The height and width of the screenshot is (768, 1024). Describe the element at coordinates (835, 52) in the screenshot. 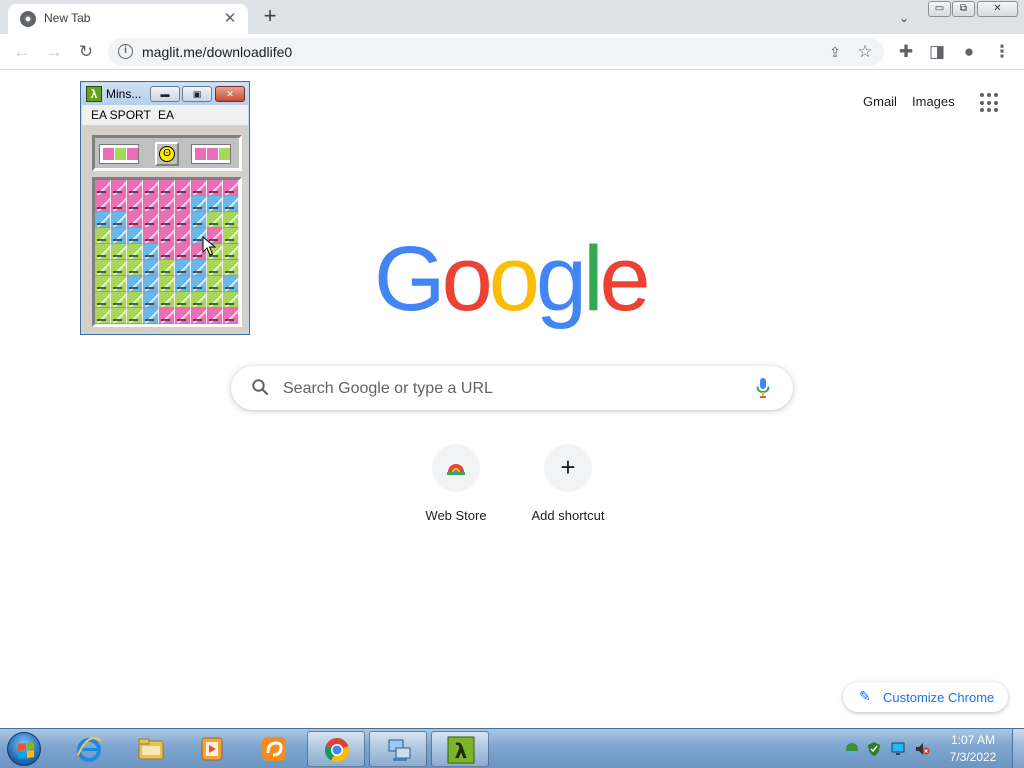

I see `share-icon: ⇪` at that location.